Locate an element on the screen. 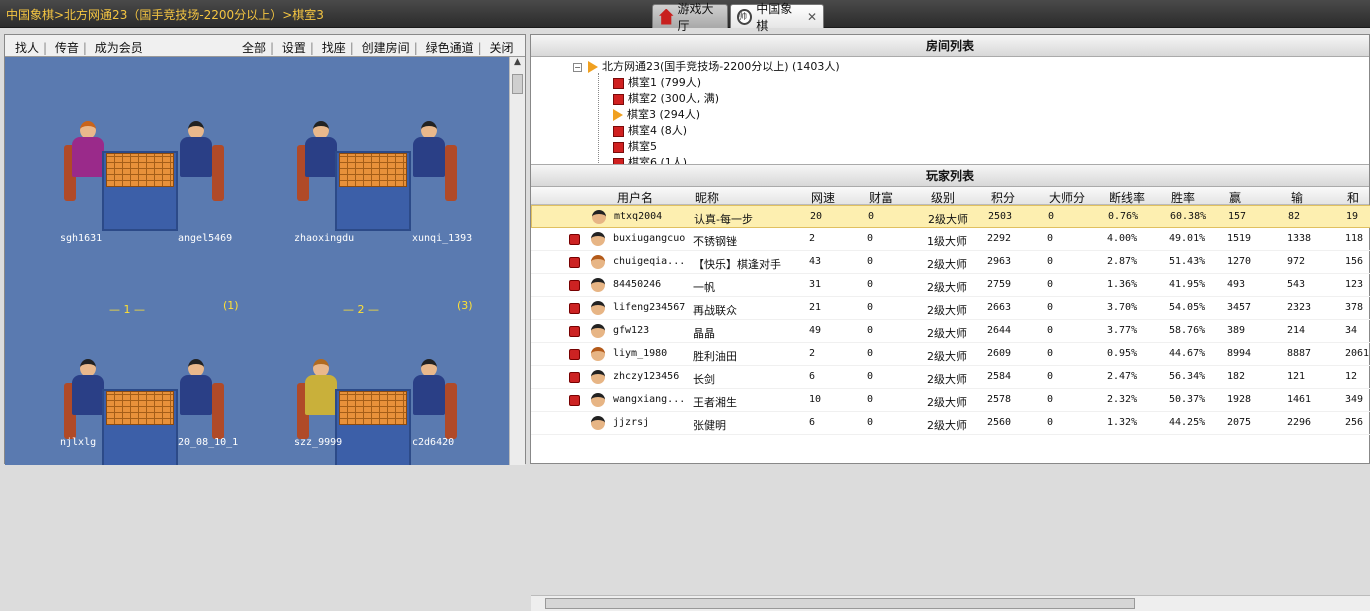 This screenshot has width=1370, height=611. player-name-right: xunqi_1393 is located at coordinates (442, 238).